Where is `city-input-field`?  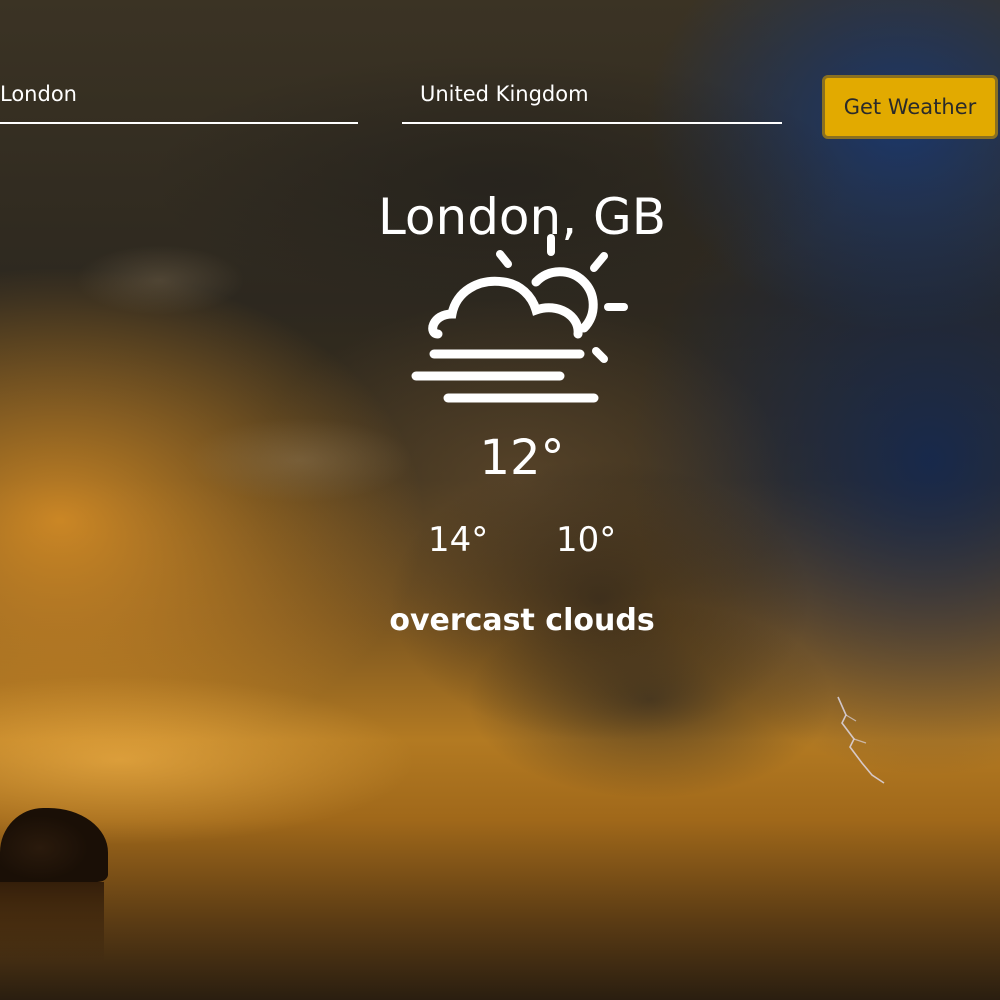
city-input-field is located at coordinates (179, 102).